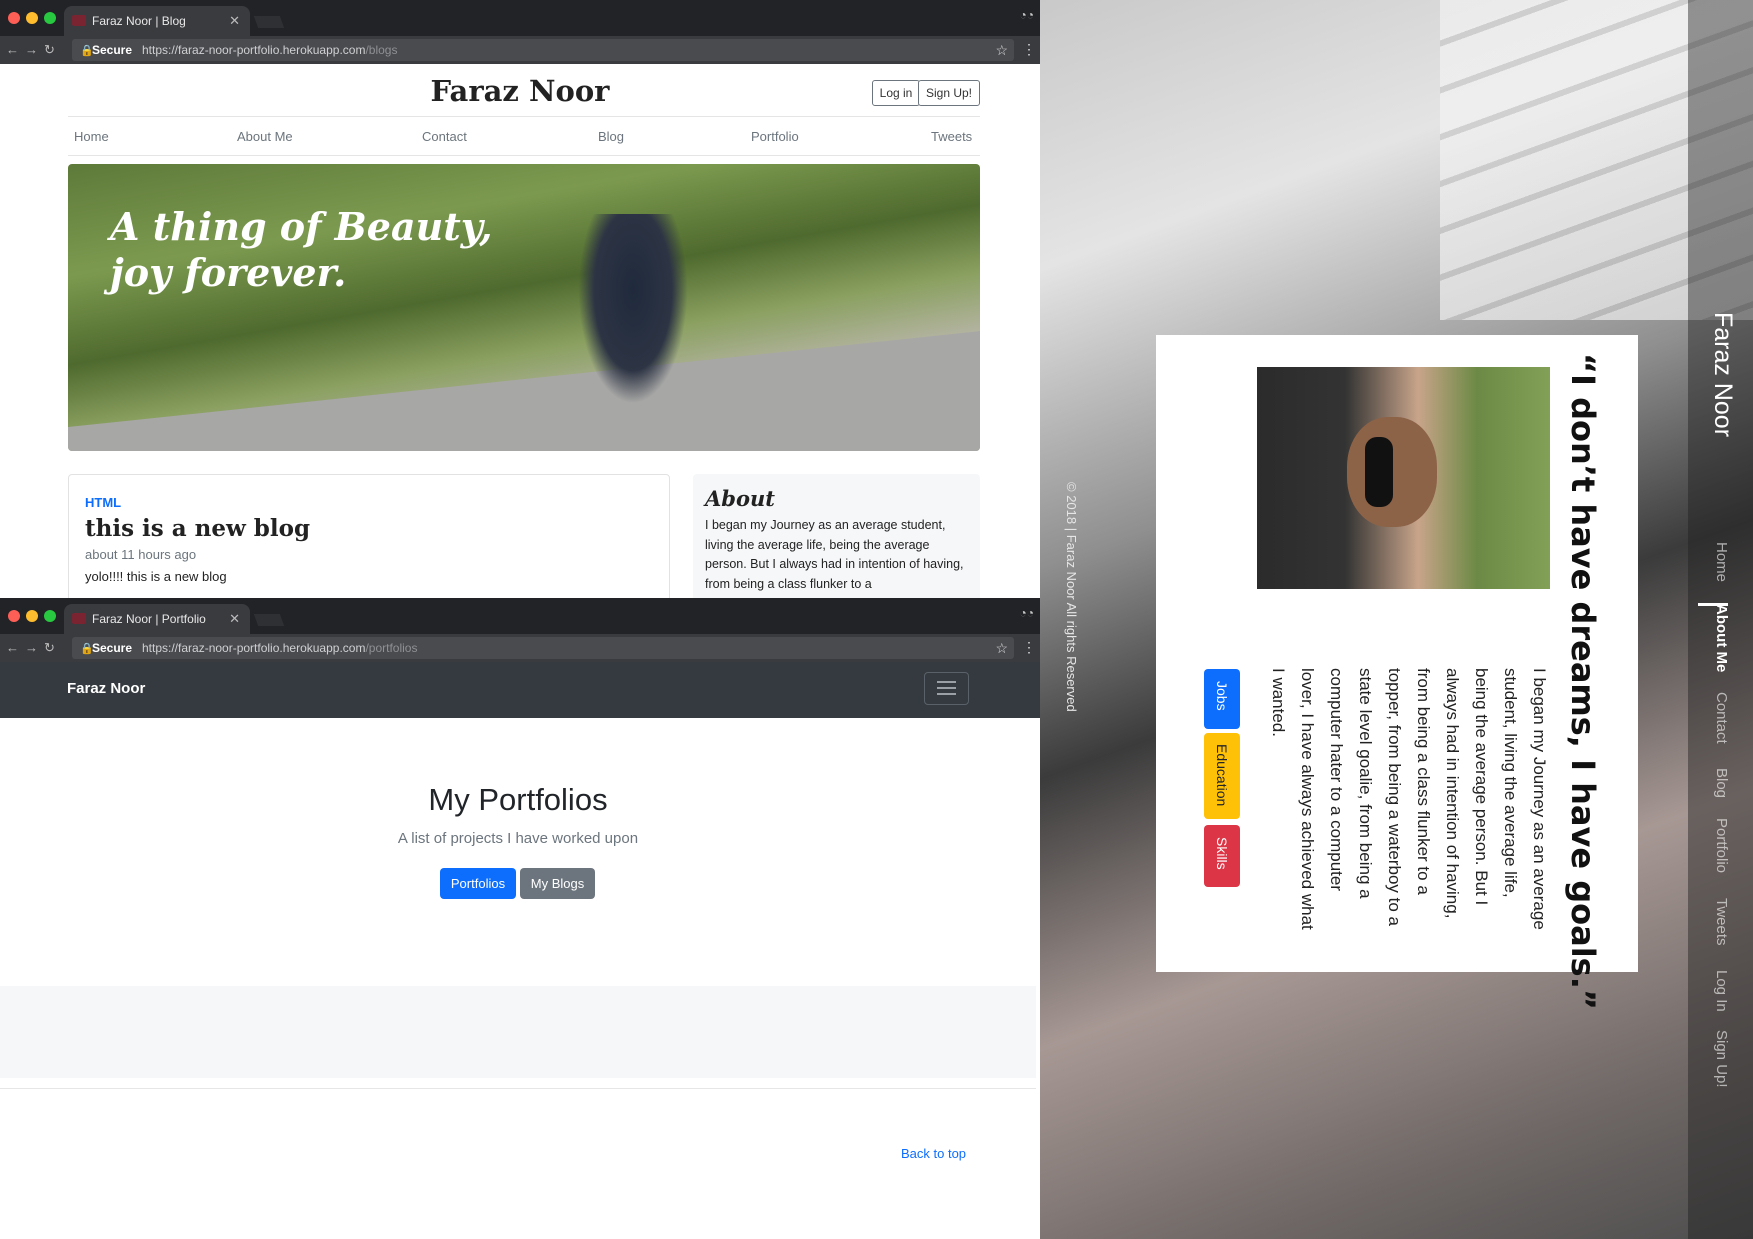 This screenshot has width=1753, height=1239. What do you see at coordinates (951, 136) in the screenshot?
I see `nav-tweets: Tweets` at bounding box center [951, 136].